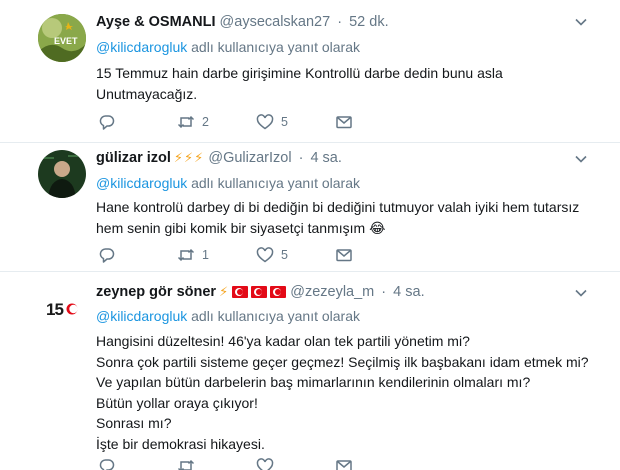  I want to click on tweet-line: Unutmayacağız., so click(147, 93).